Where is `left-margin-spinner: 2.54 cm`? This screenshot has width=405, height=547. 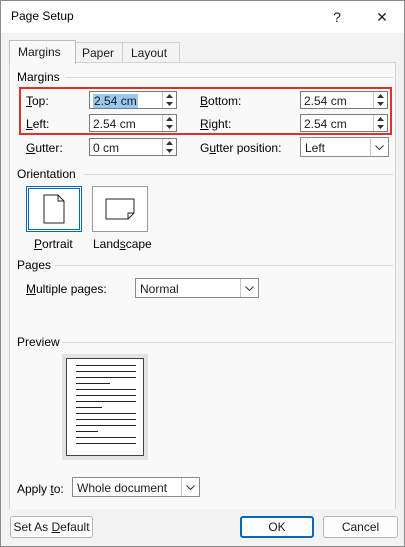
left-margin-spinner: 2.54 cm is located at coordinates (133, 123).